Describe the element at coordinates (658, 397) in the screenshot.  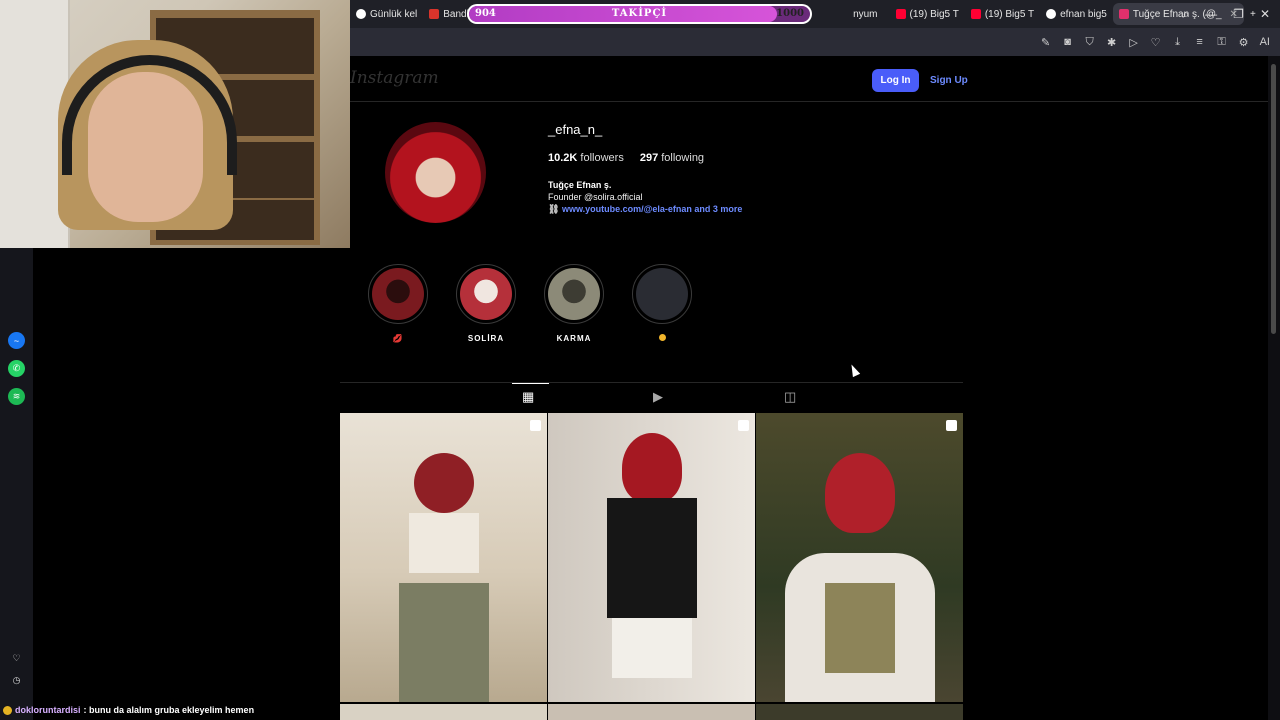
I see `reels-tab-icon: ▶` at that location.